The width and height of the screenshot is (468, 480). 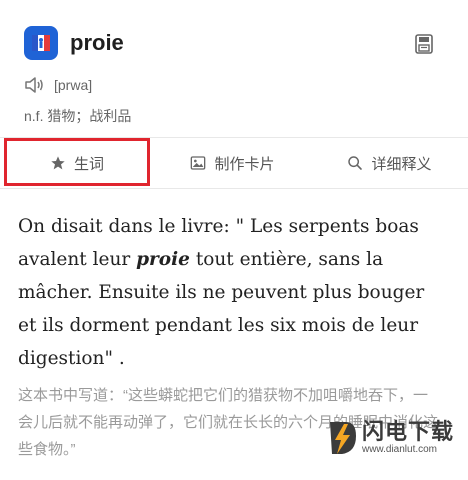 What do you see at coordinates (198, 163) in the screenshot?
I see `image-card-icon` at bounding box center [198, 163].